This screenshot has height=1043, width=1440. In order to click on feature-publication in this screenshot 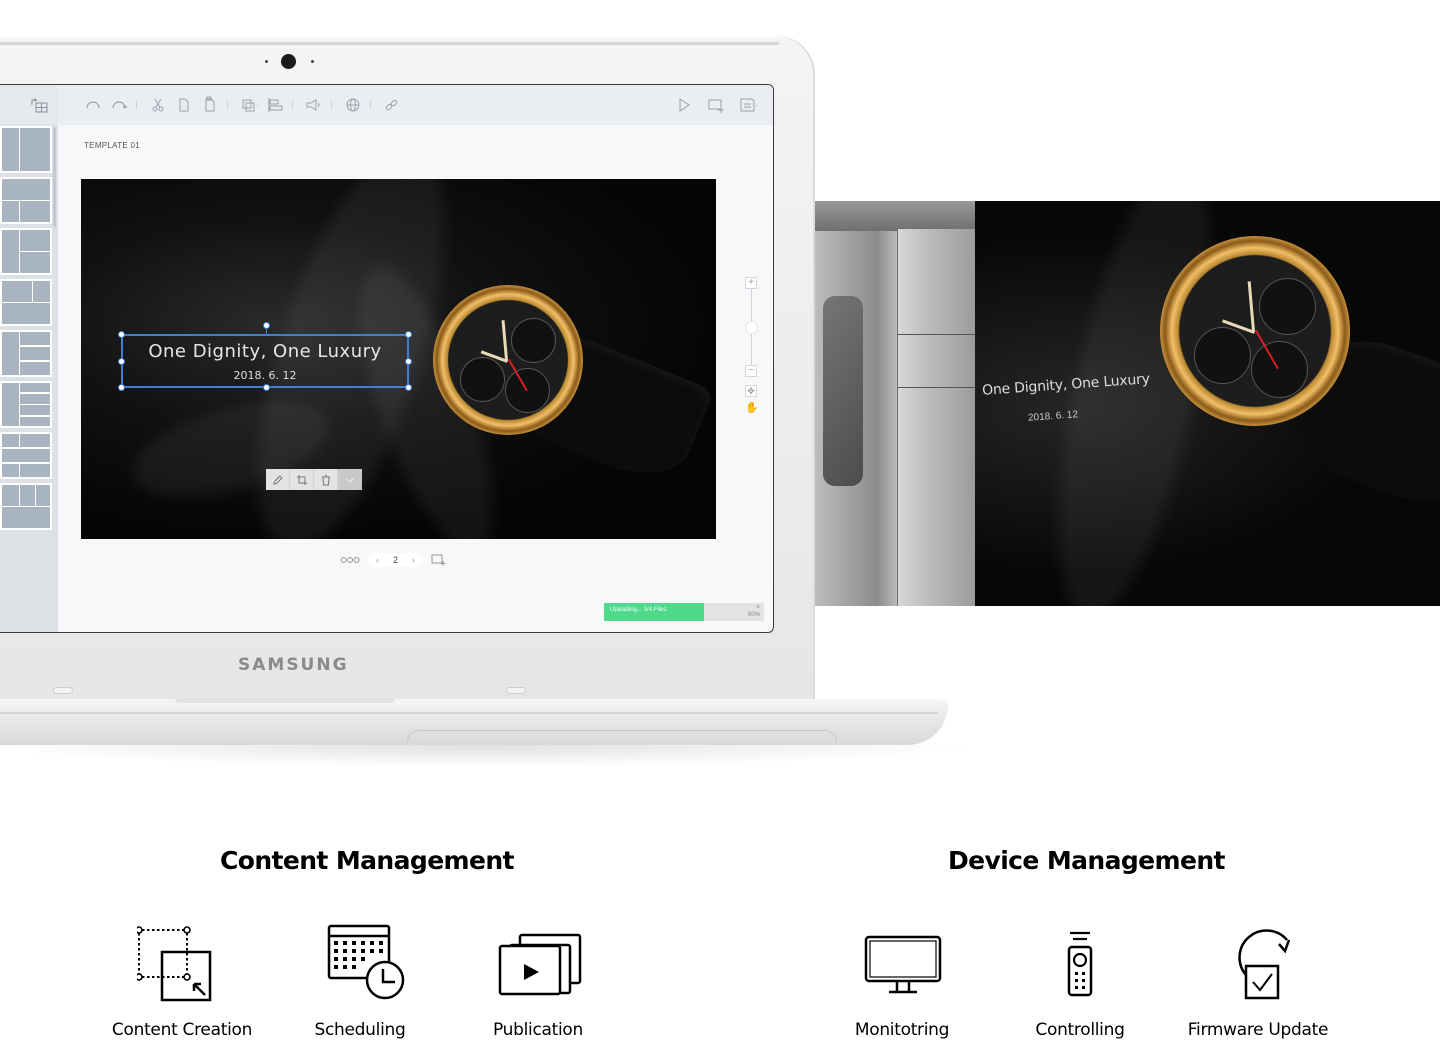, I will do `click(538, 962)`.